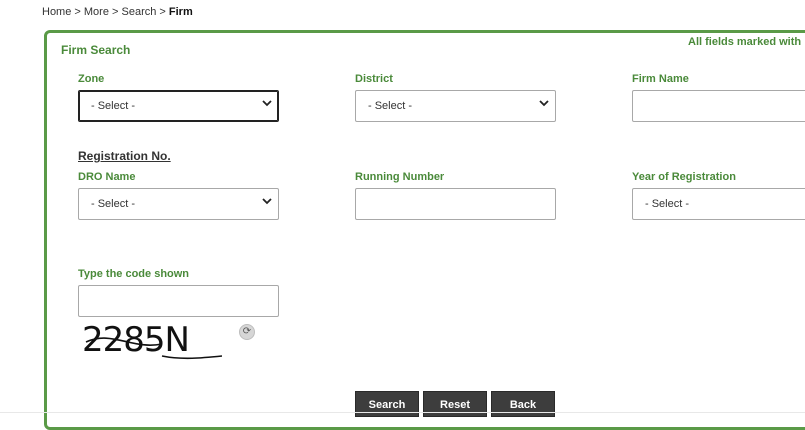 The height and width of the screenshot is (430, 805). I want to click on required-fields-note: All fields marked with, so click(745, 42).